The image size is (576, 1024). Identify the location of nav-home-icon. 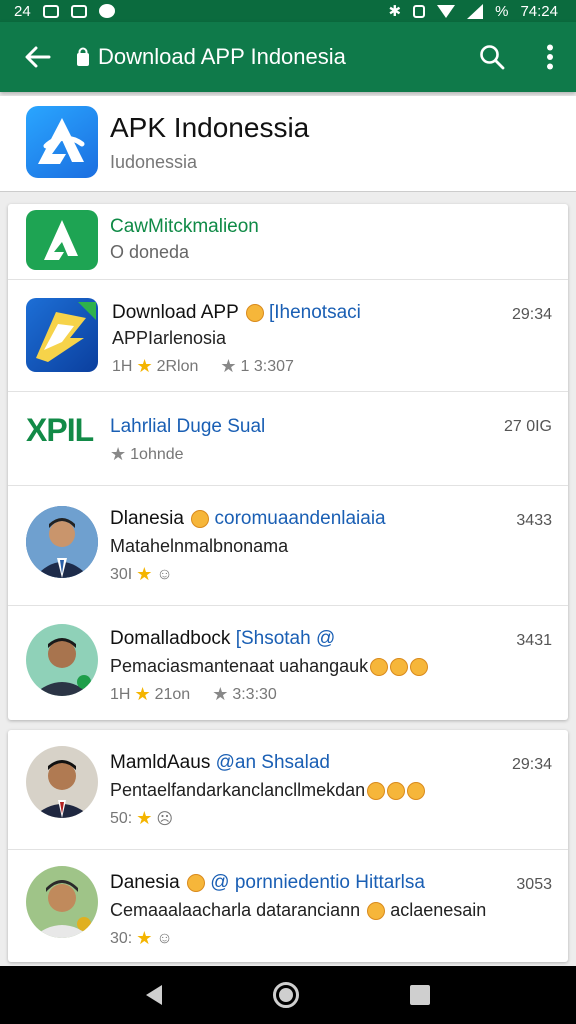
(285, 995).